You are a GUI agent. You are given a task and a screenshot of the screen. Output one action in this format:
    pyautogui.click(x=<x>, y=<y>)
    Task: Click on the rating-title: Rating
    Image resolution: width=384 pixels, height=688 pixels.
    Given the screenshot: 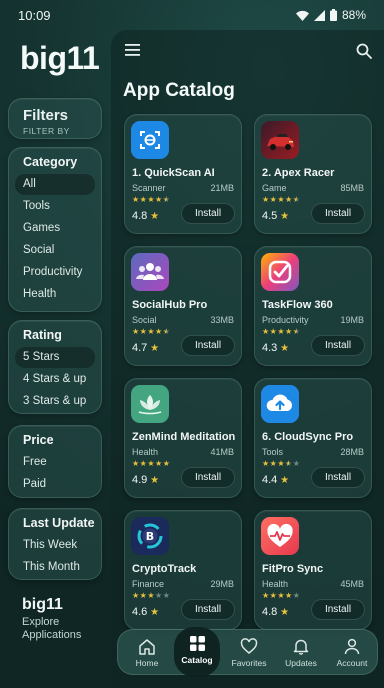 What is the action you would take?
    pyautogui.click(x=42, y=335)
    